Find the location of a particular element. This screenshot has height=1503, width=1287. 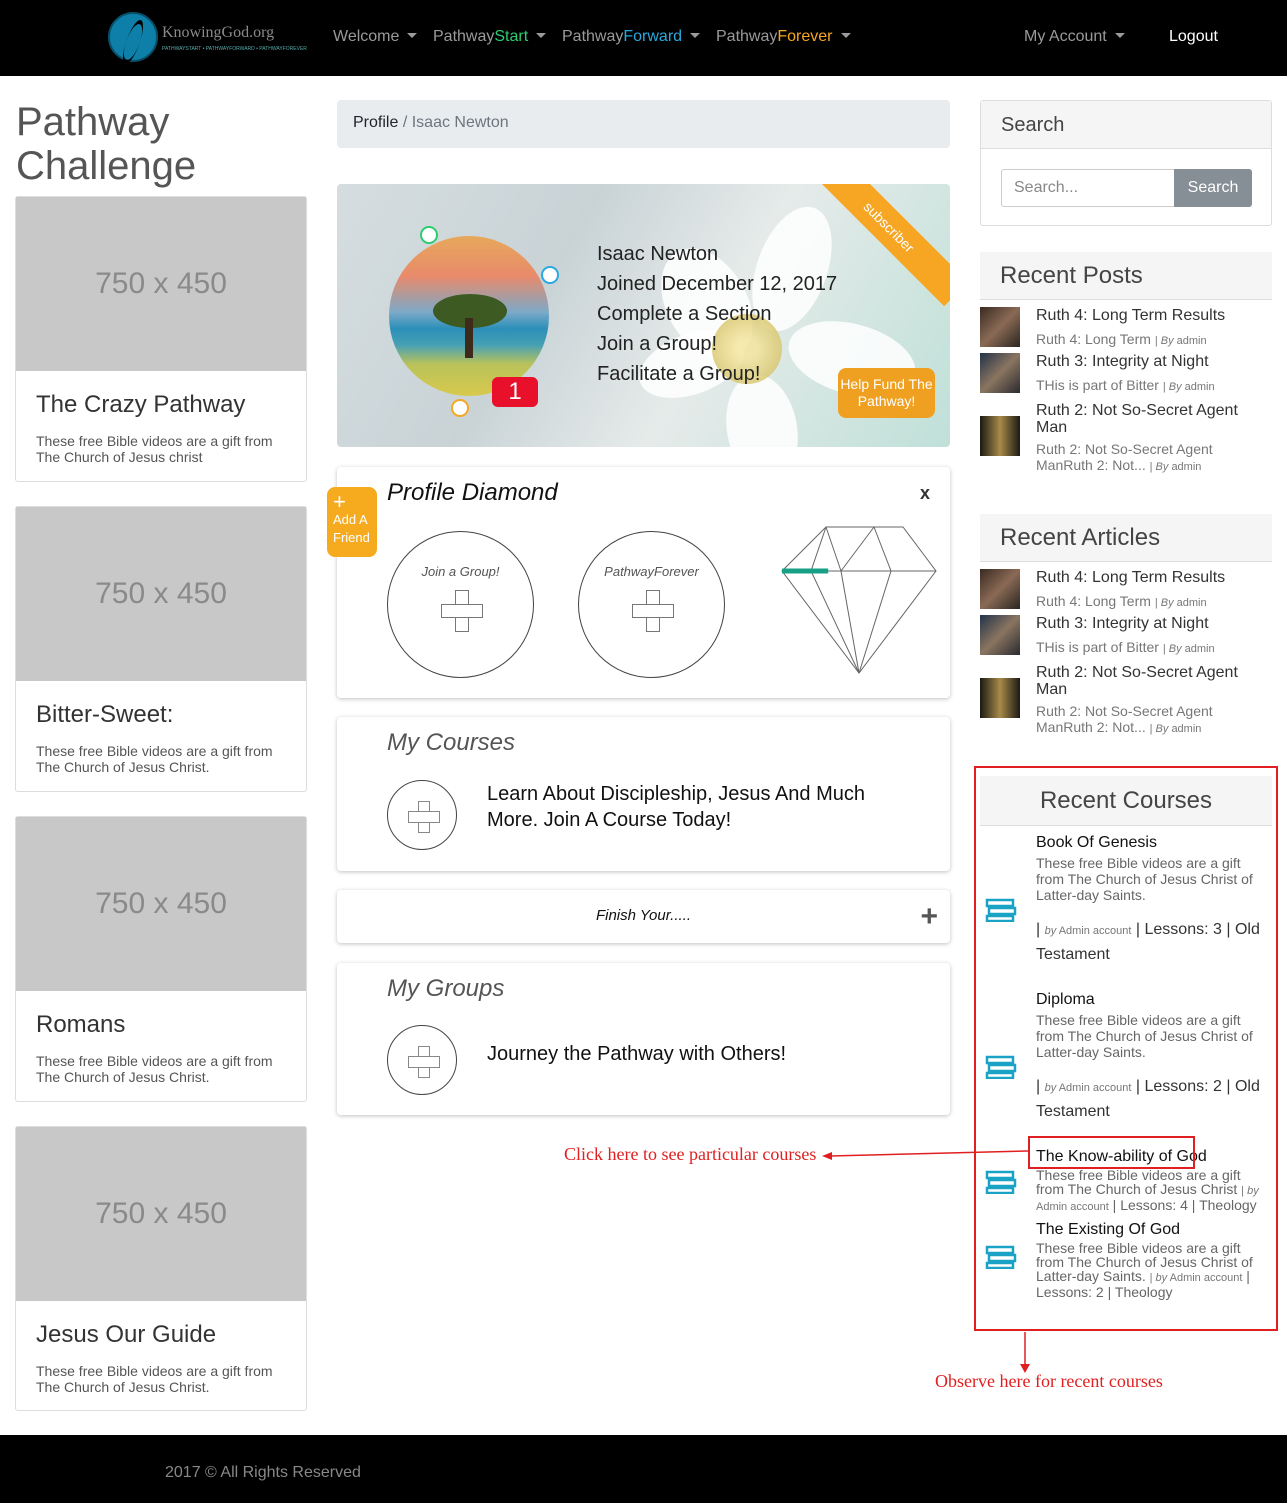

pathway-start-icon is located at coordinates (429, 235).